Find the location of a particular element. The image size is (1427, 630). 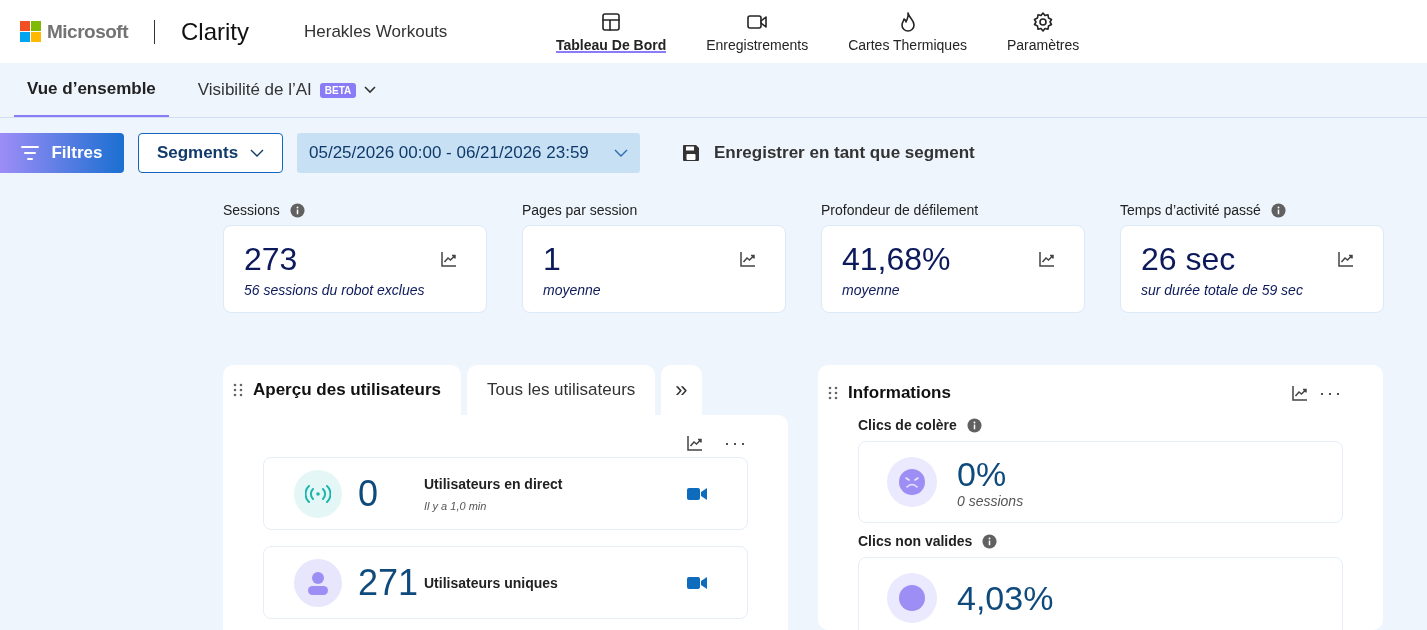

nav-tab: Tableau De Bord is located at coordinates (611, 31).